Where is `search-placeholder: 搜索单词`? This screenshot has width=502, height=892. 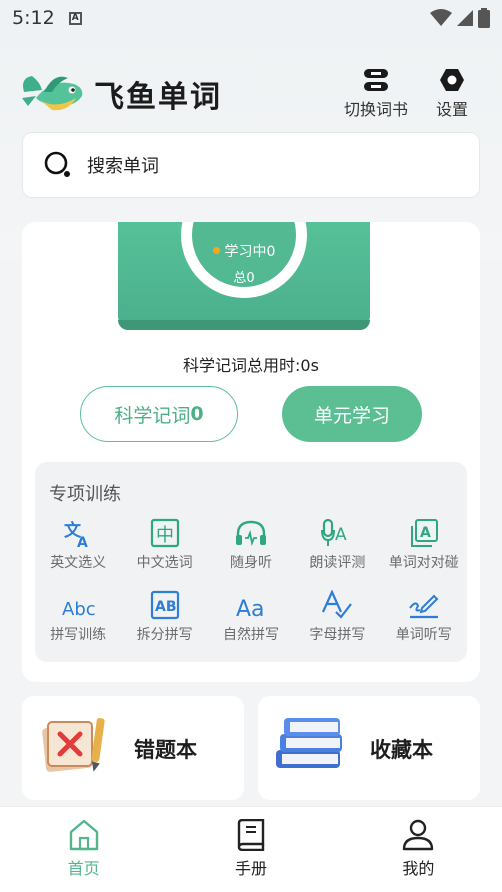 search-placeholder: 搜索单词 is located at coordinates (123, 166).